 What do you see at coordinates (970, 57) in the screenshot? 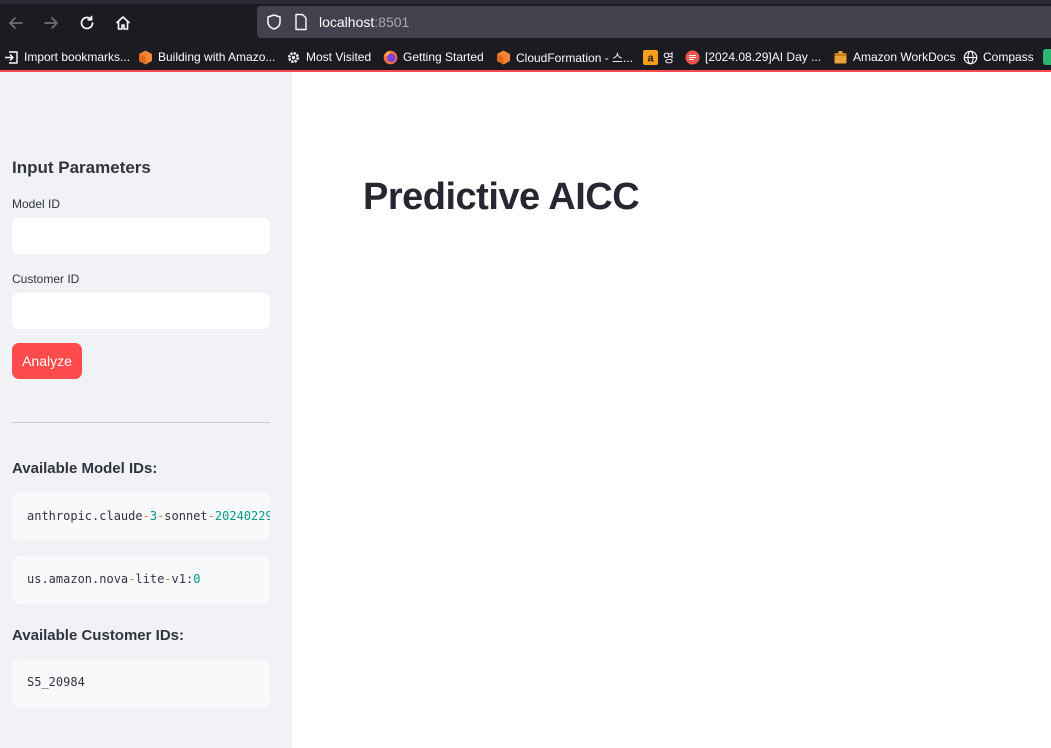
I see `globe-icon` at bounding box center [970, 57].